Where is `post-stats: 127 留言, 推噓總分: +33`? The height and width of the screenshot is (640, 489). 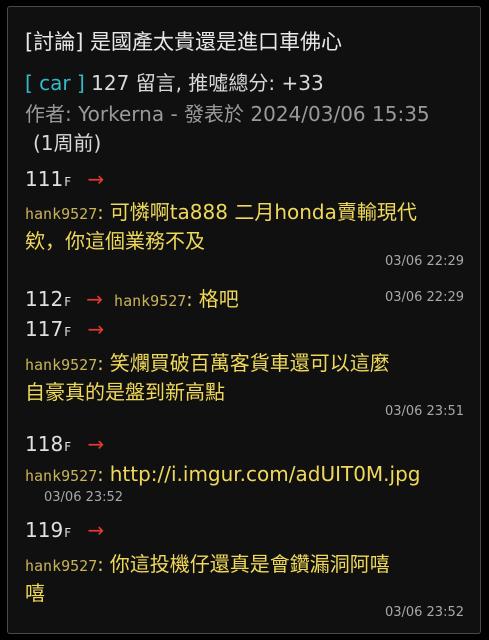 post-stats: 127 留言, 推噓總分: +33 is located at coordinates (207, 83).